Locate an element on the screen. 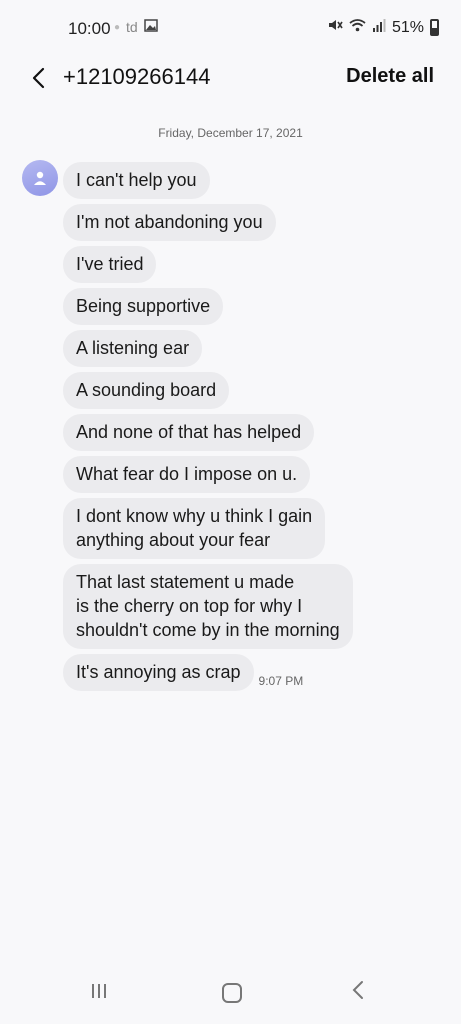  message-row: I can't help you is located at coordinates (243, 180).